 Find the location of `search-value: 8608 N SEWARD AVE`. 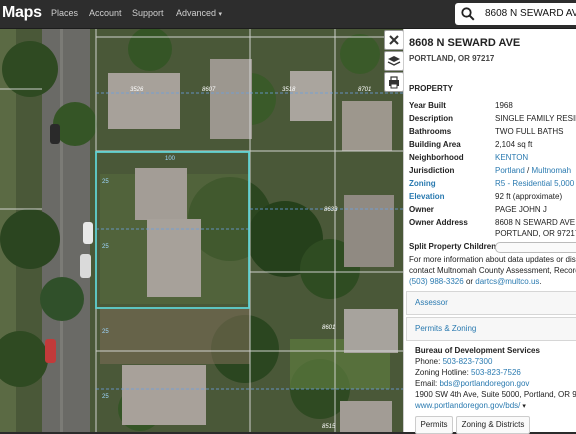

search-value: 8608 N SEWARD AVE is located at coordinates (530, 13).